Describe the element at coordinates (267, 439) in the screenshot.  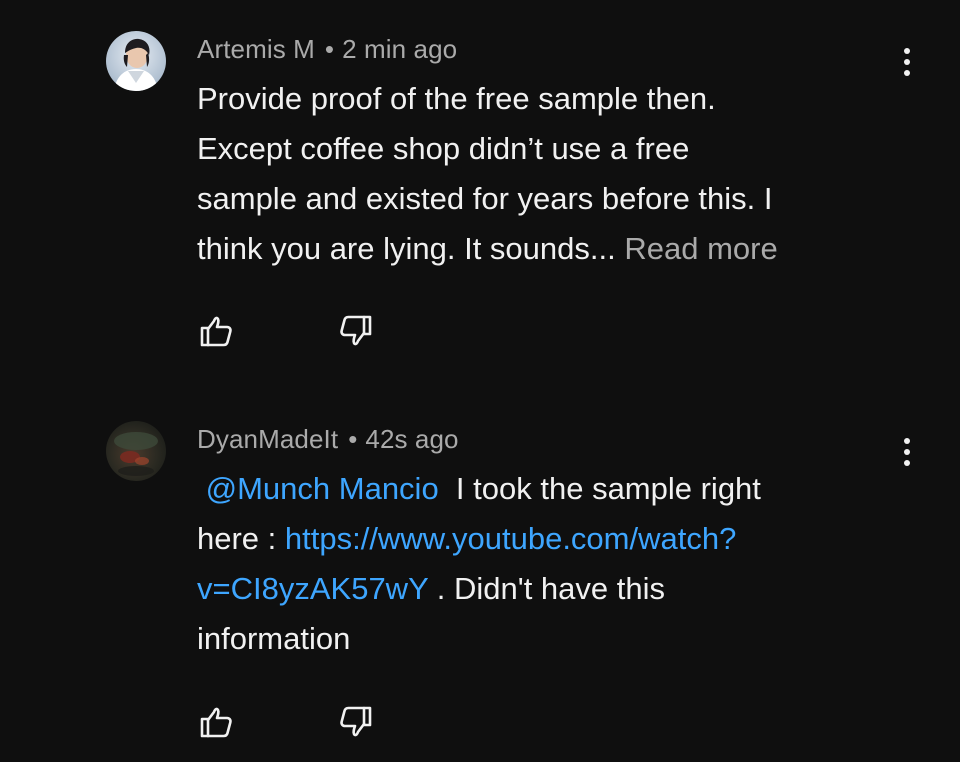
I see `author-name: DyanMadeIt` at that location.